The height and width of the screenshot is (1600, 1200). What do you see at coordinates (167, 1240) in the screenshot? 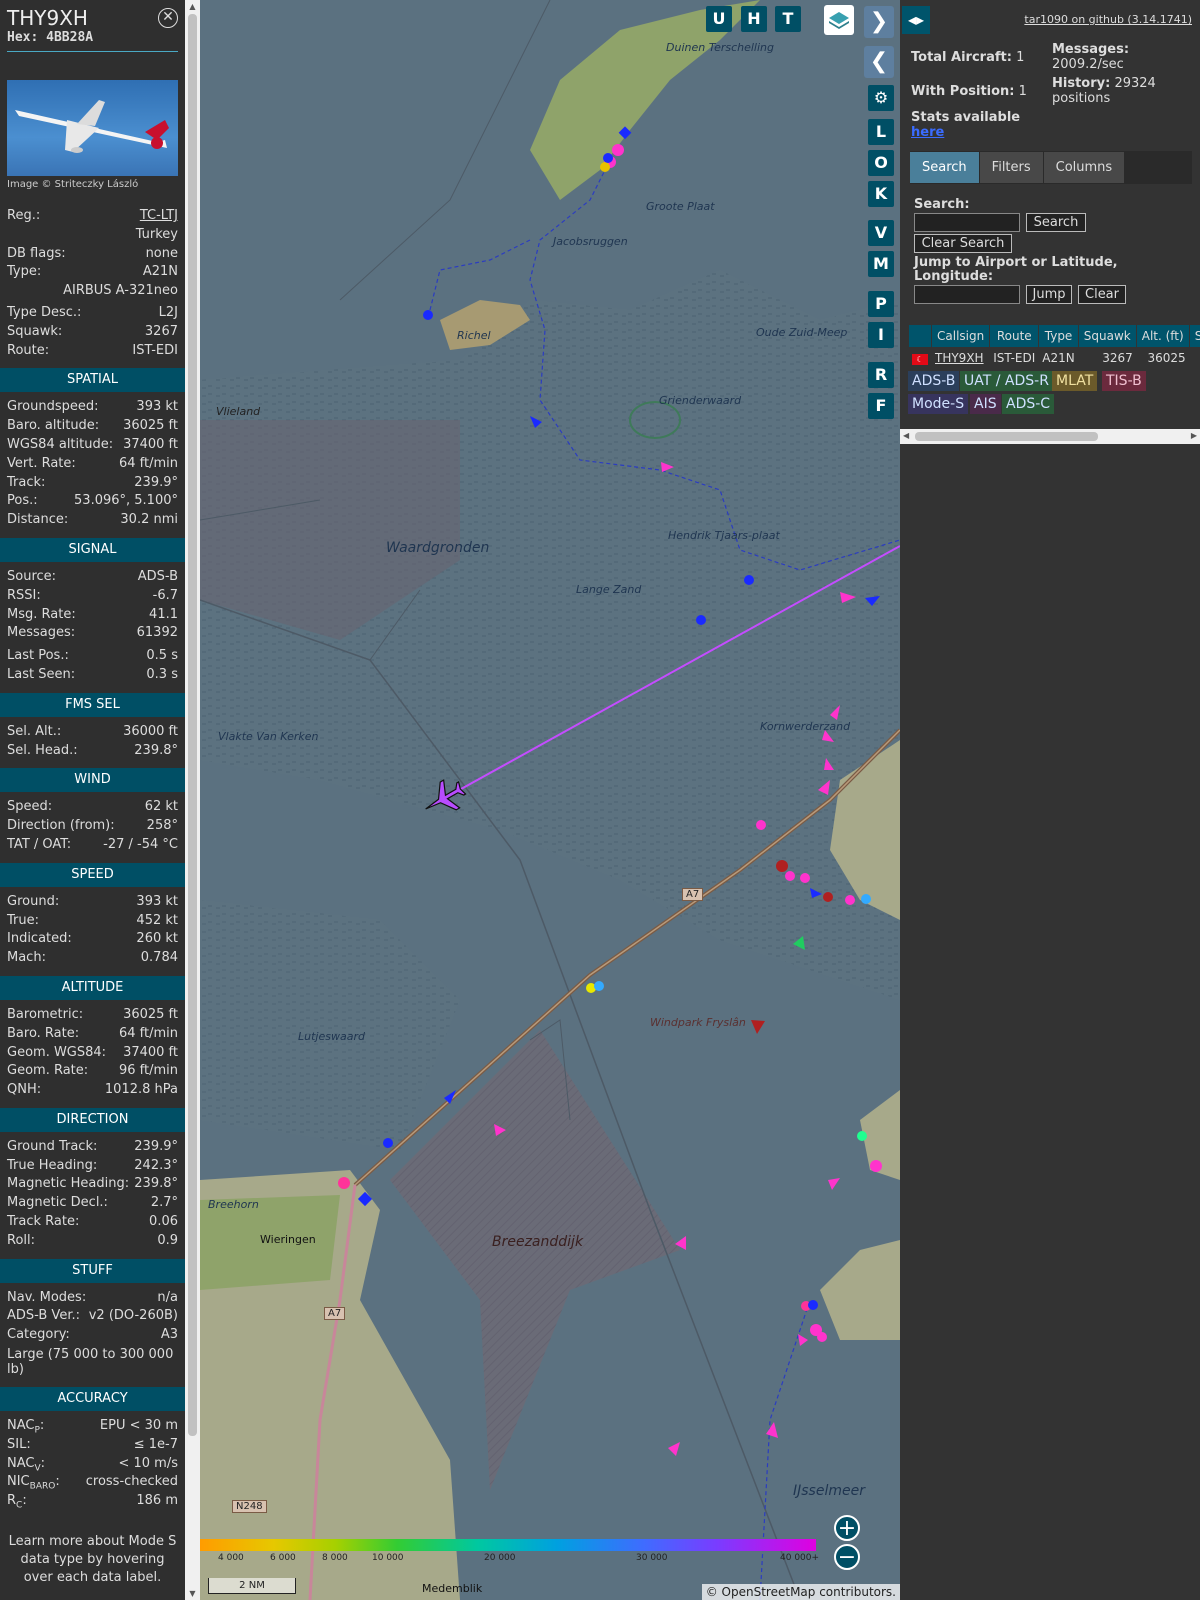
I see `info-row-value: 0.9` at bounding box center [167, 1240].